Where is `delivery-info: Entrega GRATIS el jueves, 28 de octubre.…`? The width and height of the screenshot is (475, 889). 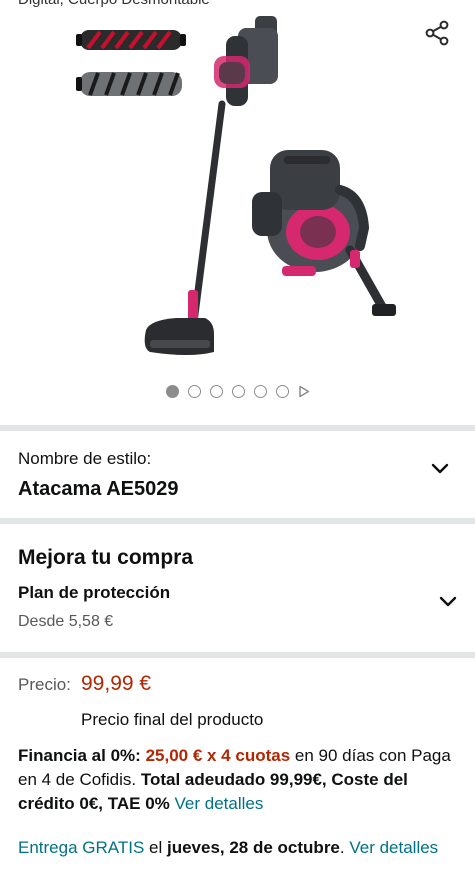 delivery-info: Entrega GRATIS el jueves, 28 de octubre.… is located at coordinates (238, 848).